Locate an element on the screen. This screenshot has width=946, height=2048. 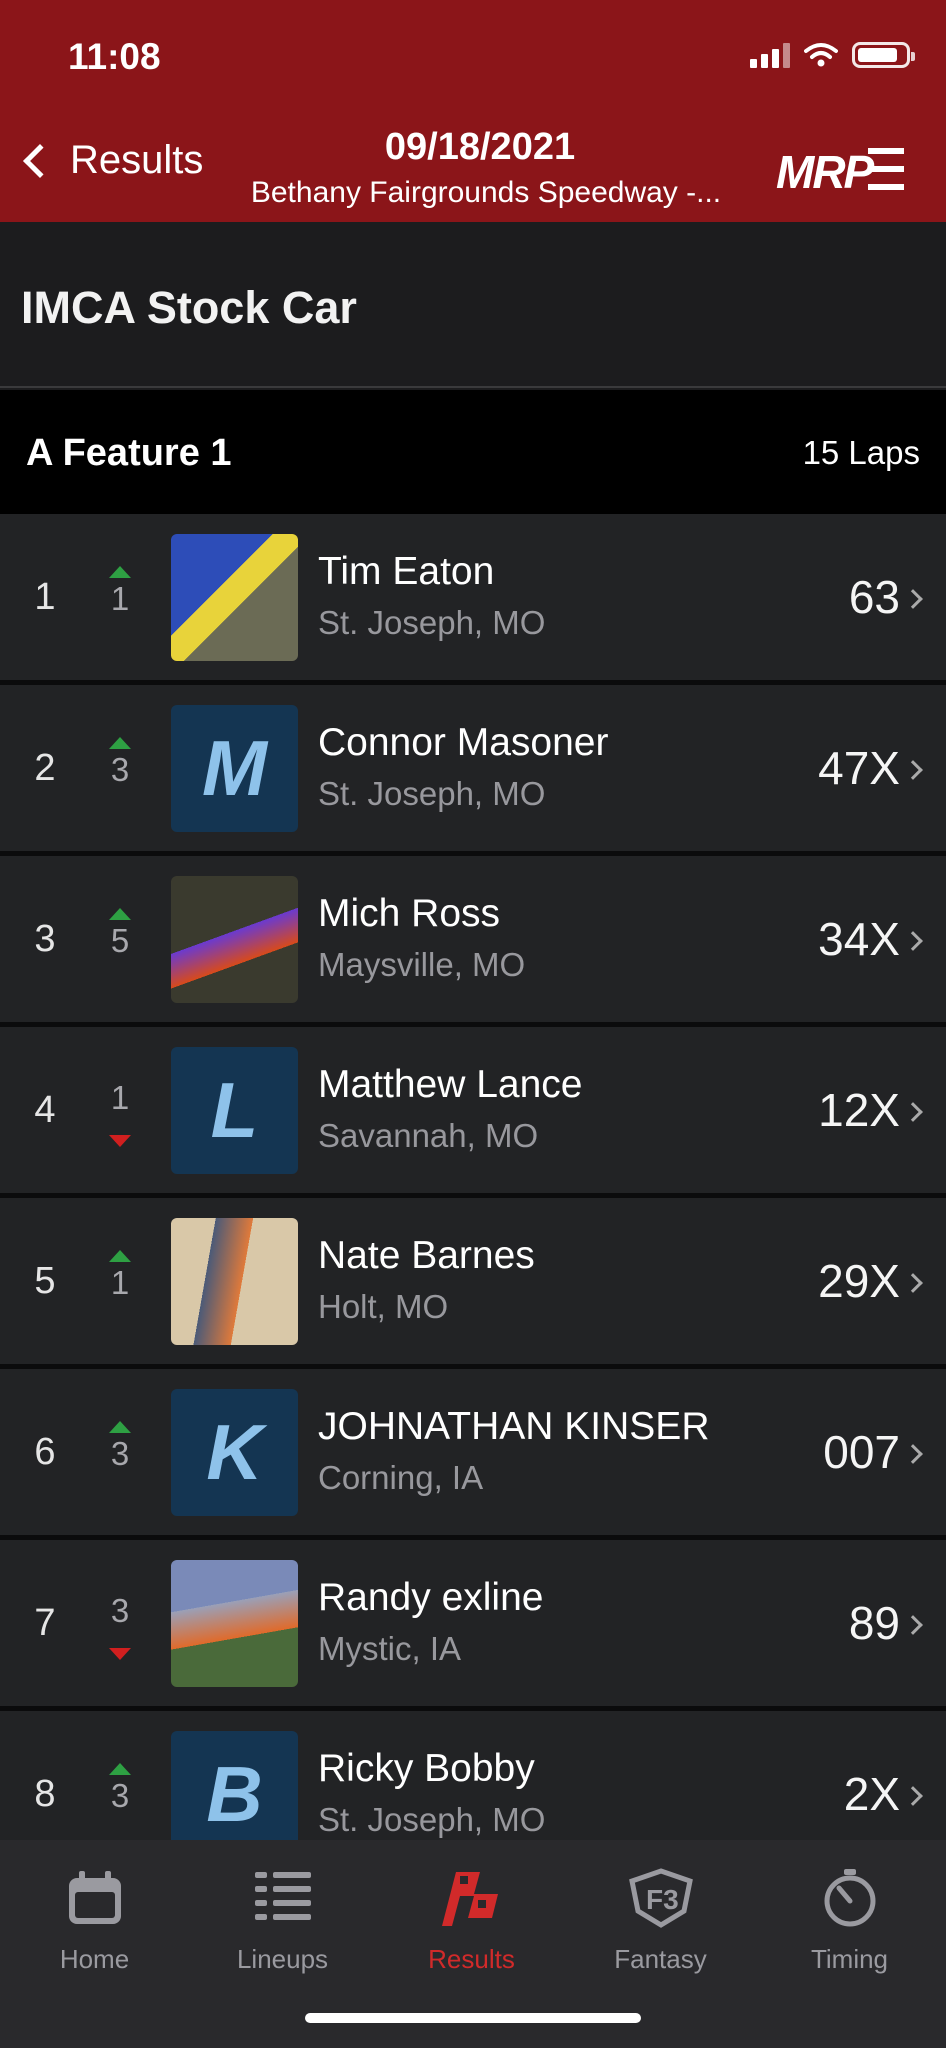
driver-name: JOHNATHAN KINSER is located at coordinates (514, 1426).